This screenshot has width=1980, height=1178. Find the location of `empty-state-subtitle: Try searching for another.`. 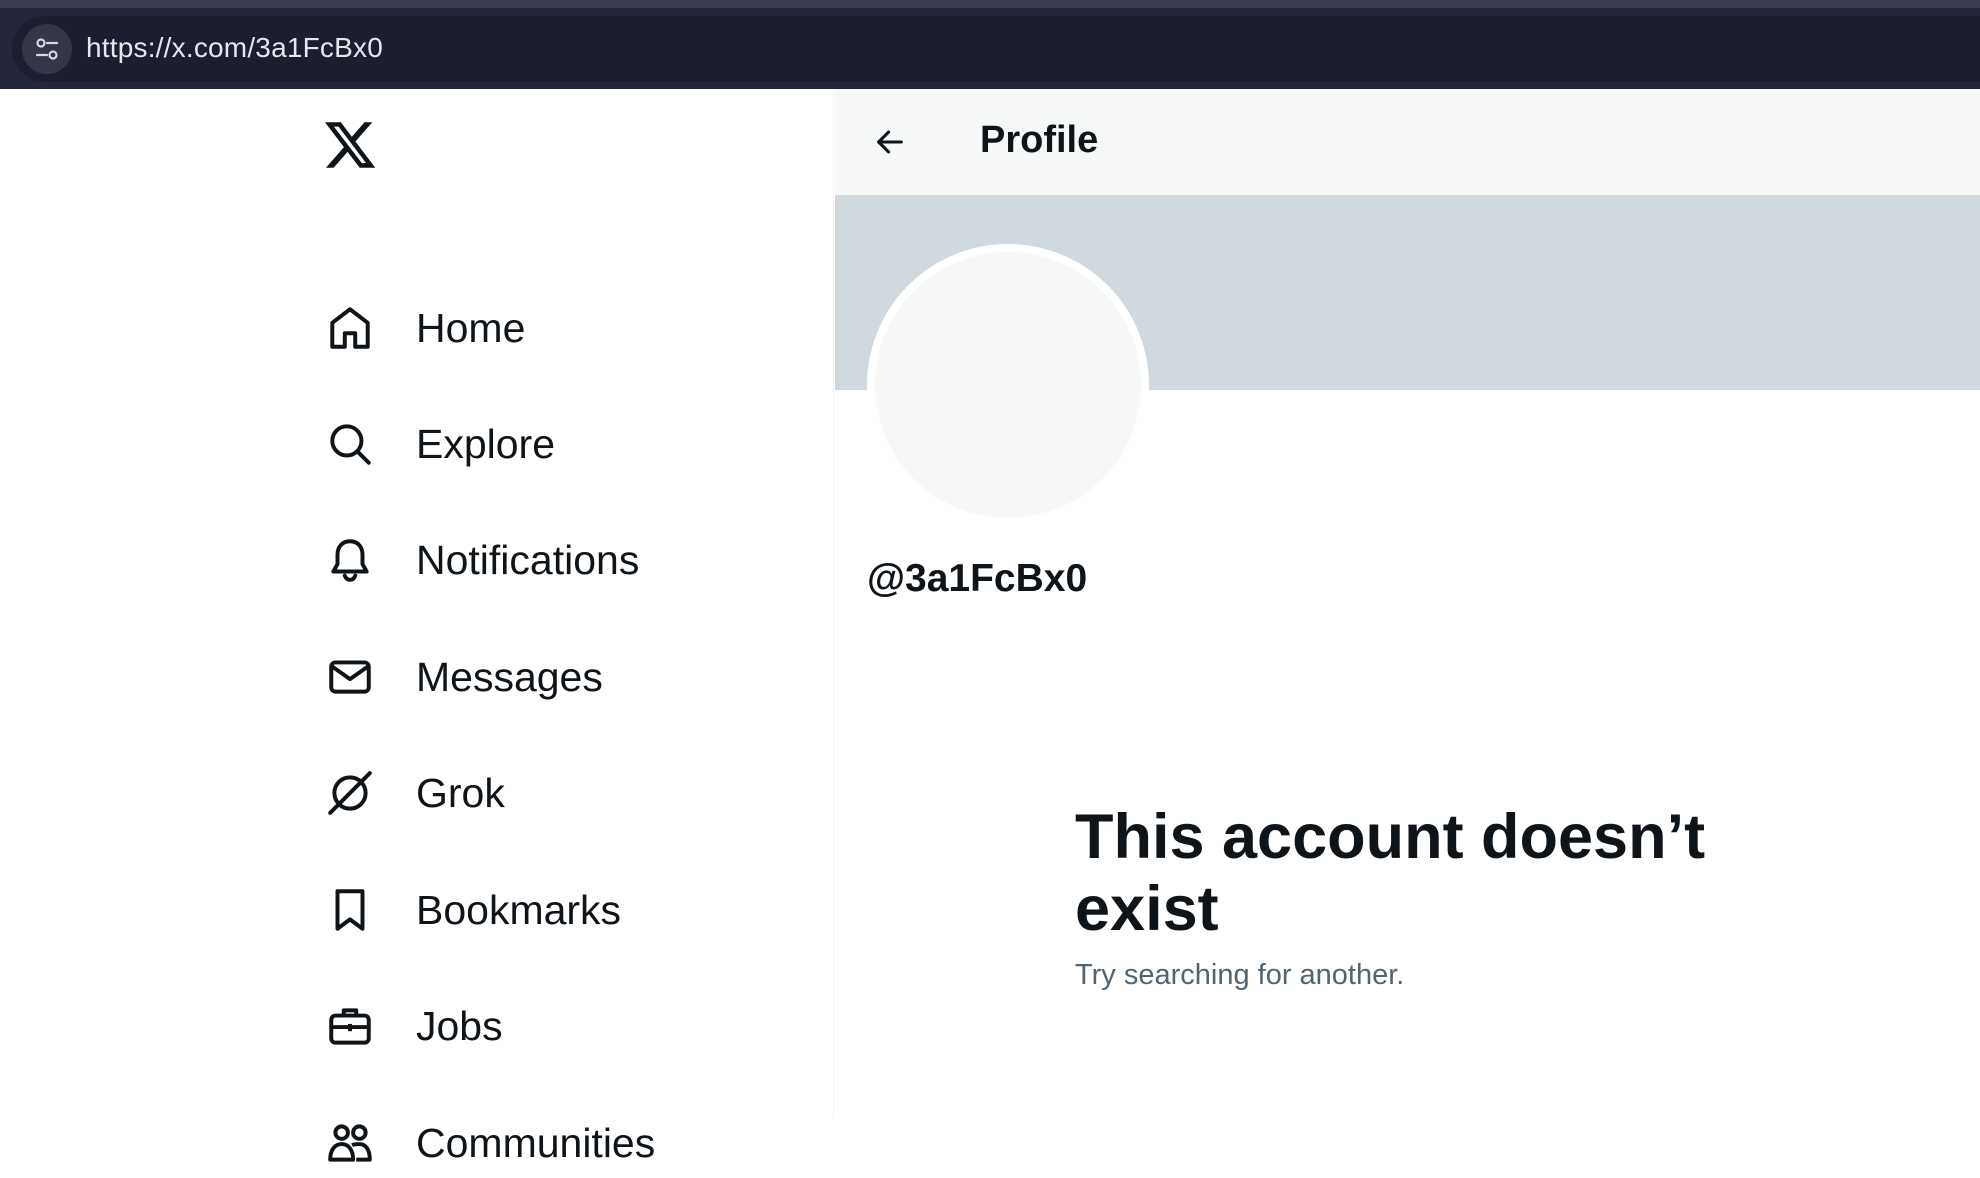

empty-state-subtitle: Try searching for another. is located at coordinates (1240, 975).